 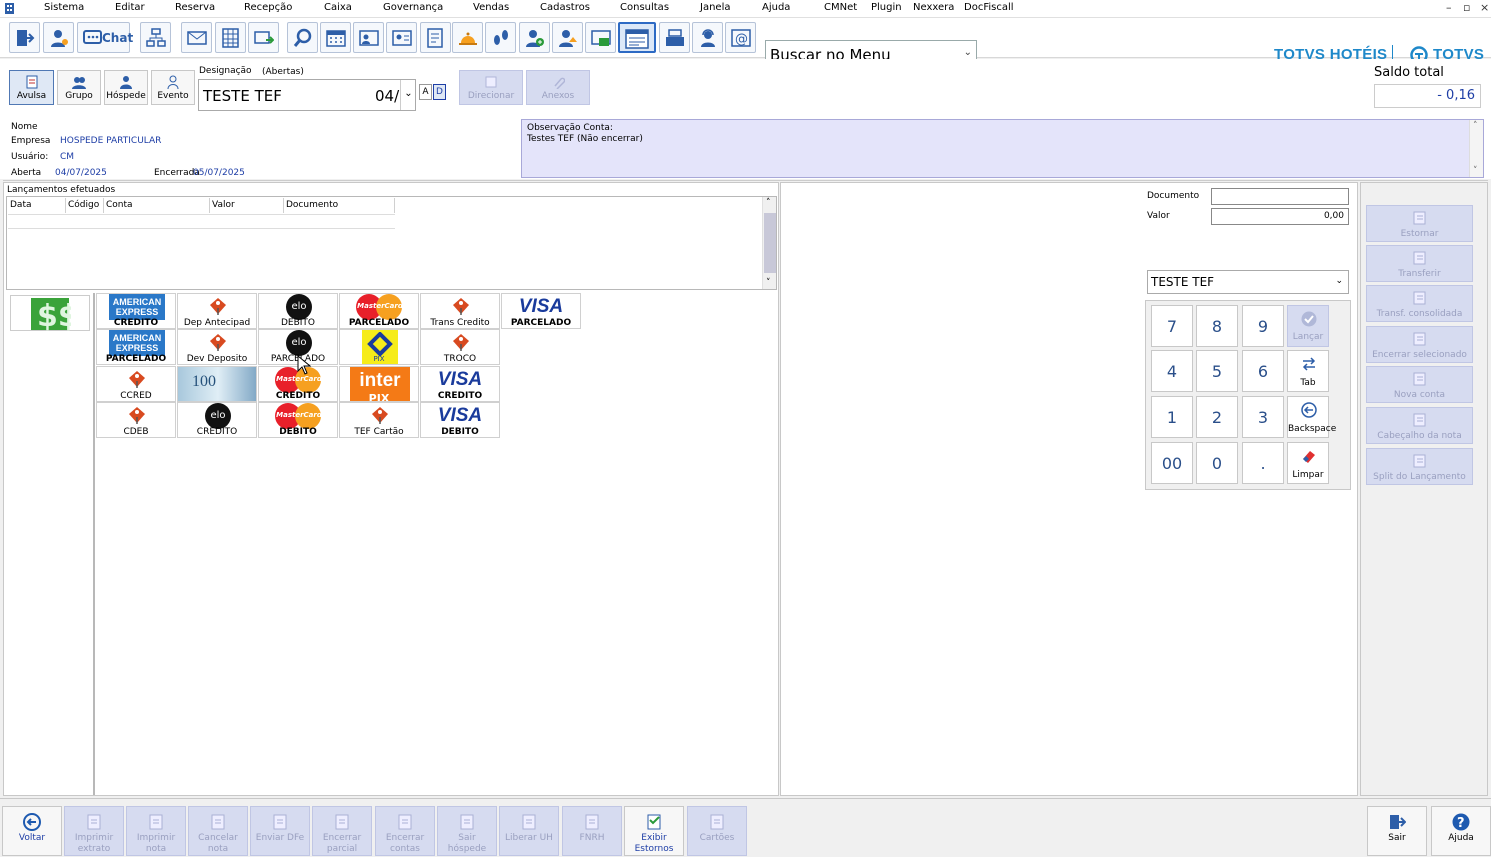 What do you see at coordinates (24, 37) in the screenshot?
I see `exit-toolbar-button` at bounding box center [24, 37].